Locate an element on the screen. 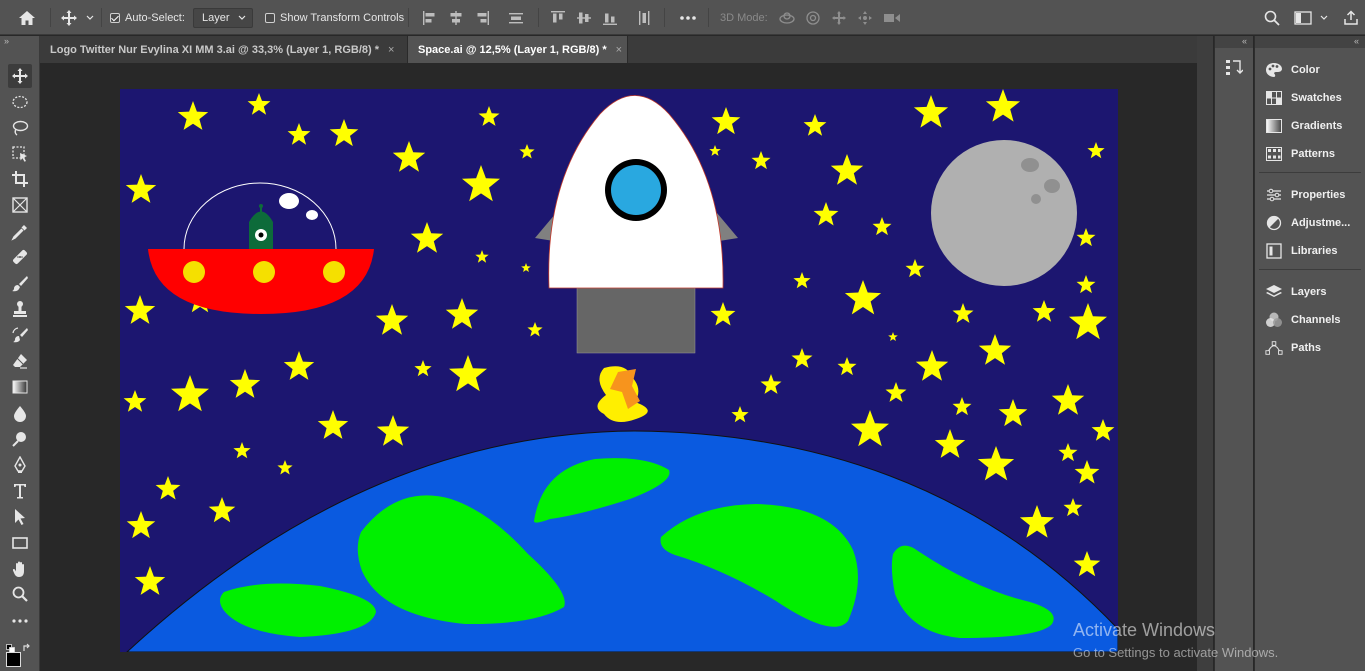 This screenshot has width=1365, height=671. align-left-edges-icon is located at coordinates (430, 17).